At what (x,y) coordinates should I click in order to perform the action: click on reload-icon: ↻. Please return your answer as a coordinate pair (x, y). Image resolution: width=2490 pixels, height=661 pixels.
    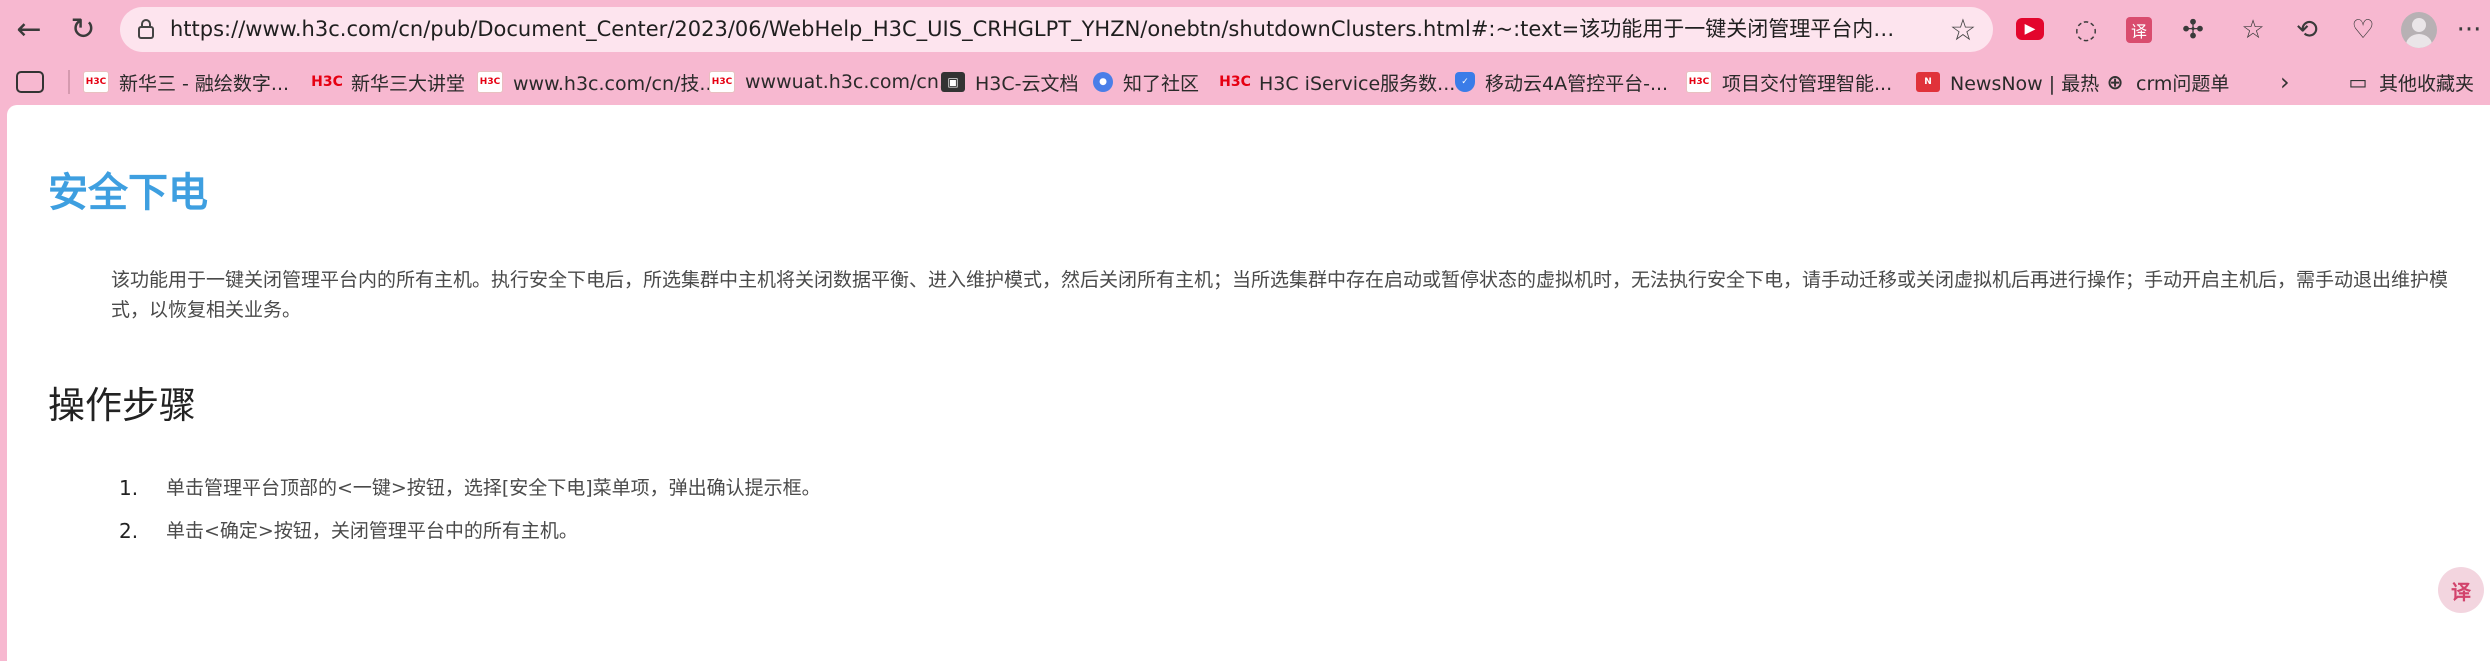
    Looking at the image, I should click on (83, 29).